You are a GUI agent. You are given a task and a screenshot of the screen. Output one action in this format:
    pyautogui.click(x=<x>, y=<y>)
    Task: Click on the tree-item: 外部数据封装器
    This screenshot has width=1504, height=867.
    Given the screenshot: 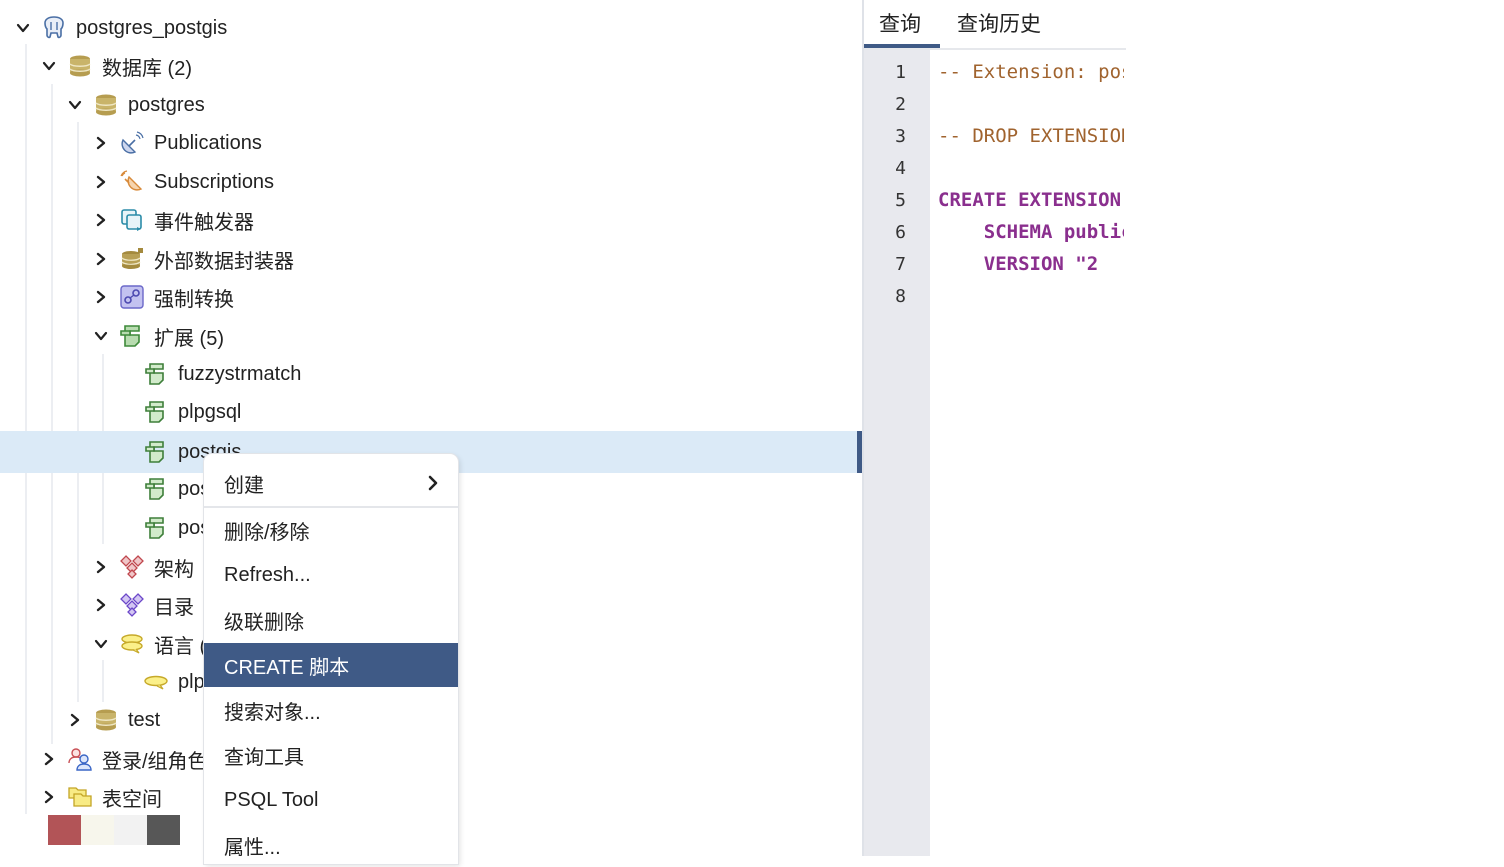 What is the action you would take?
    pyautogui.click(x=474, y=259)
    